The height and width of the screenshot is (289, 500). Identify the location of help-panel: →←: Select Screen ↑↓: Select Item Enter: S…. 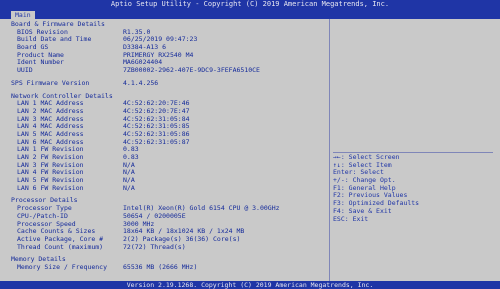
(413, 187).